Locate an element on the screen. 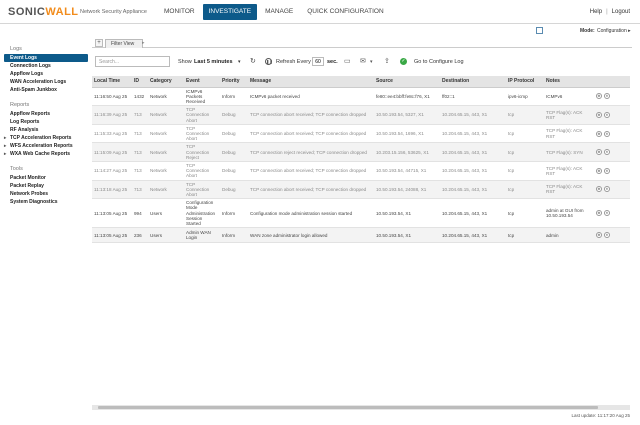  cell-id: 236 is located at coordinates (140, 235).